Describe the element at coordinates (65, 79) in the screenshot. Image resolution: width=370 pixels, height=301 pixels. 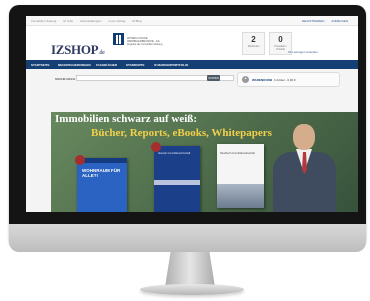
I see `search-label: SUCHE NACH` at that location.